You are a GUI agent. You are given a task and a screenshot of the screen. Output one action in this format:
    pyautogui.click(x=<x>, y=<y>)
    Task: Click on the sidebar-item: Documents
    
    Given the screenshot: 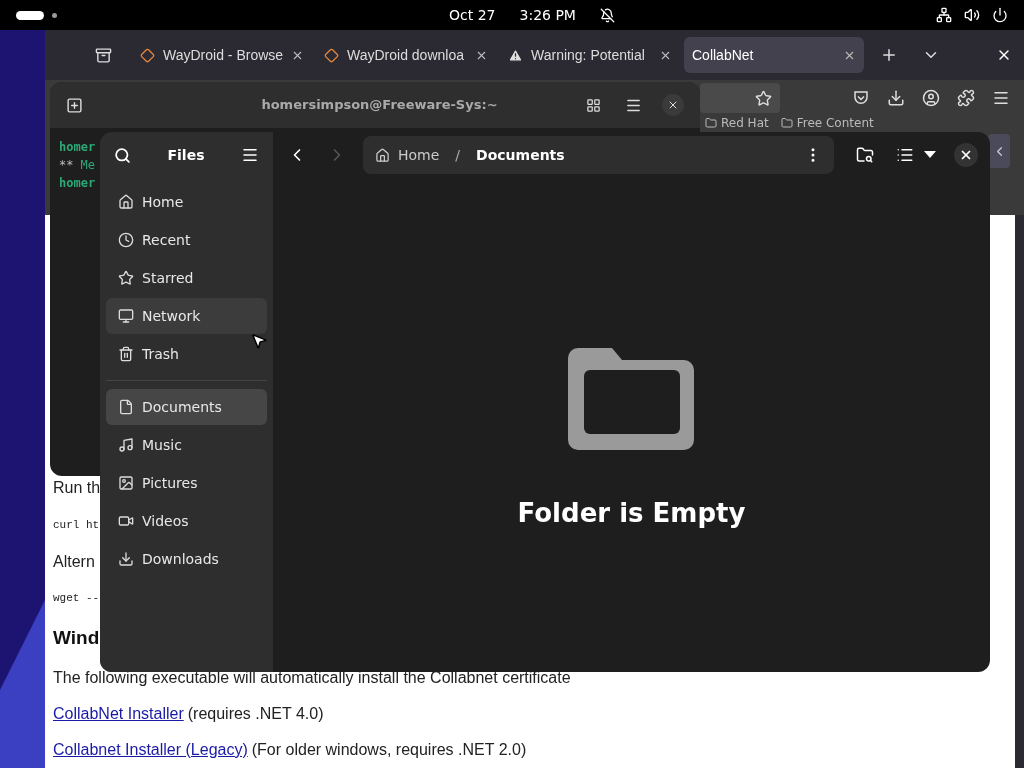 What is the action you would take?
    pyautogui.click(x=186, y=407)
    